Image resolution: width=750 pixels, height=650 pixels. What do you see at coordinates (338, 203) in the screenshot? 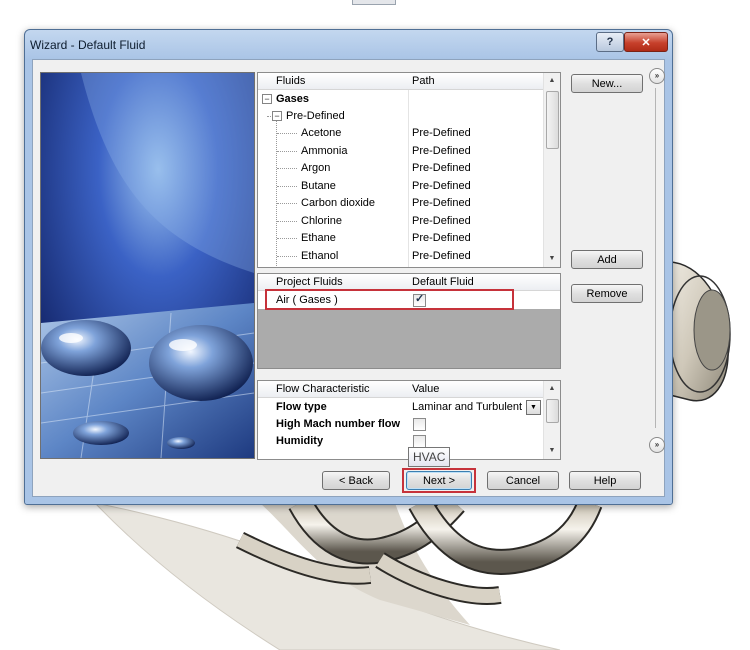
I see `fluid-name: Carbon dioxide` at bounding box center [338, 203].